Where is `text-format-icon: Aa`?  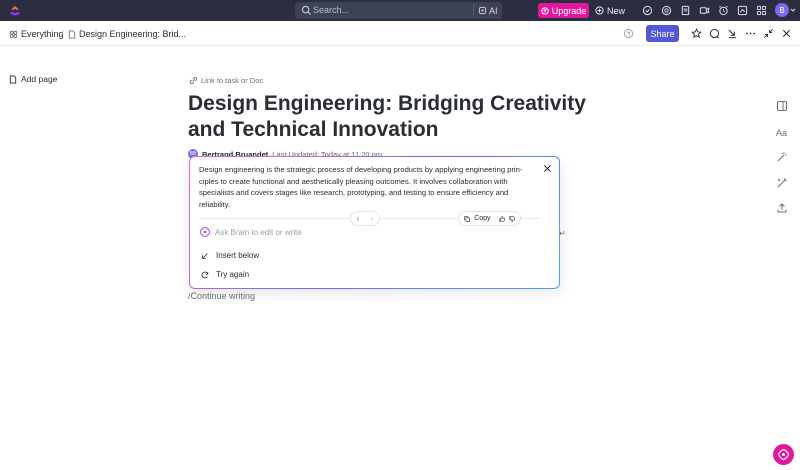
text-format-icon: Aa is located at coordinates (782, 132).